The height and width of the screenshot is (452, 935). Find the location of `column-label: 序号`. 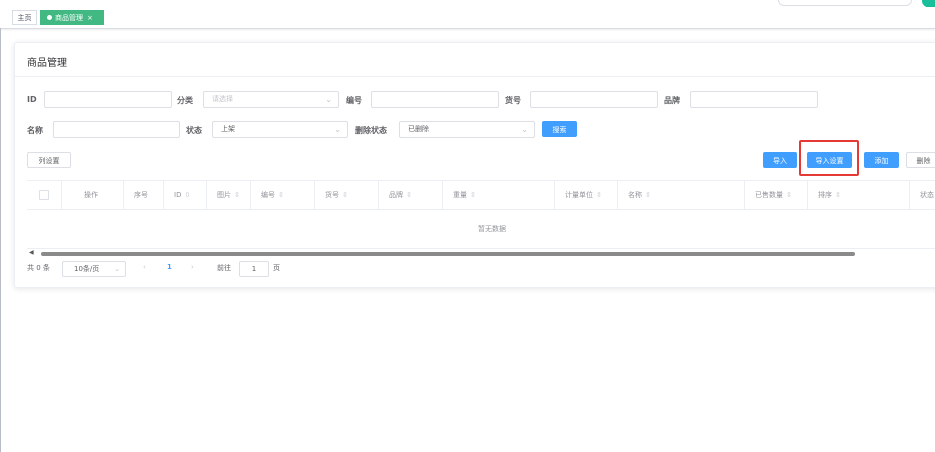

column-label: 序号 is located at coordinates (141, 195).